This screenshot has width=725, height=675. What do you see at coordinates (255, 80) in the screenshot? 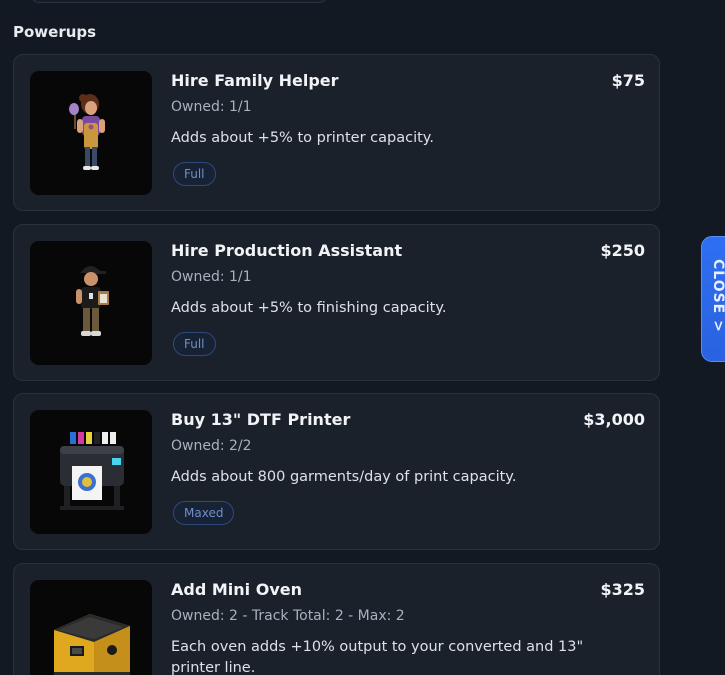
I see `powerup-name: Hire Family Helper` at bounding box center [255, 80].